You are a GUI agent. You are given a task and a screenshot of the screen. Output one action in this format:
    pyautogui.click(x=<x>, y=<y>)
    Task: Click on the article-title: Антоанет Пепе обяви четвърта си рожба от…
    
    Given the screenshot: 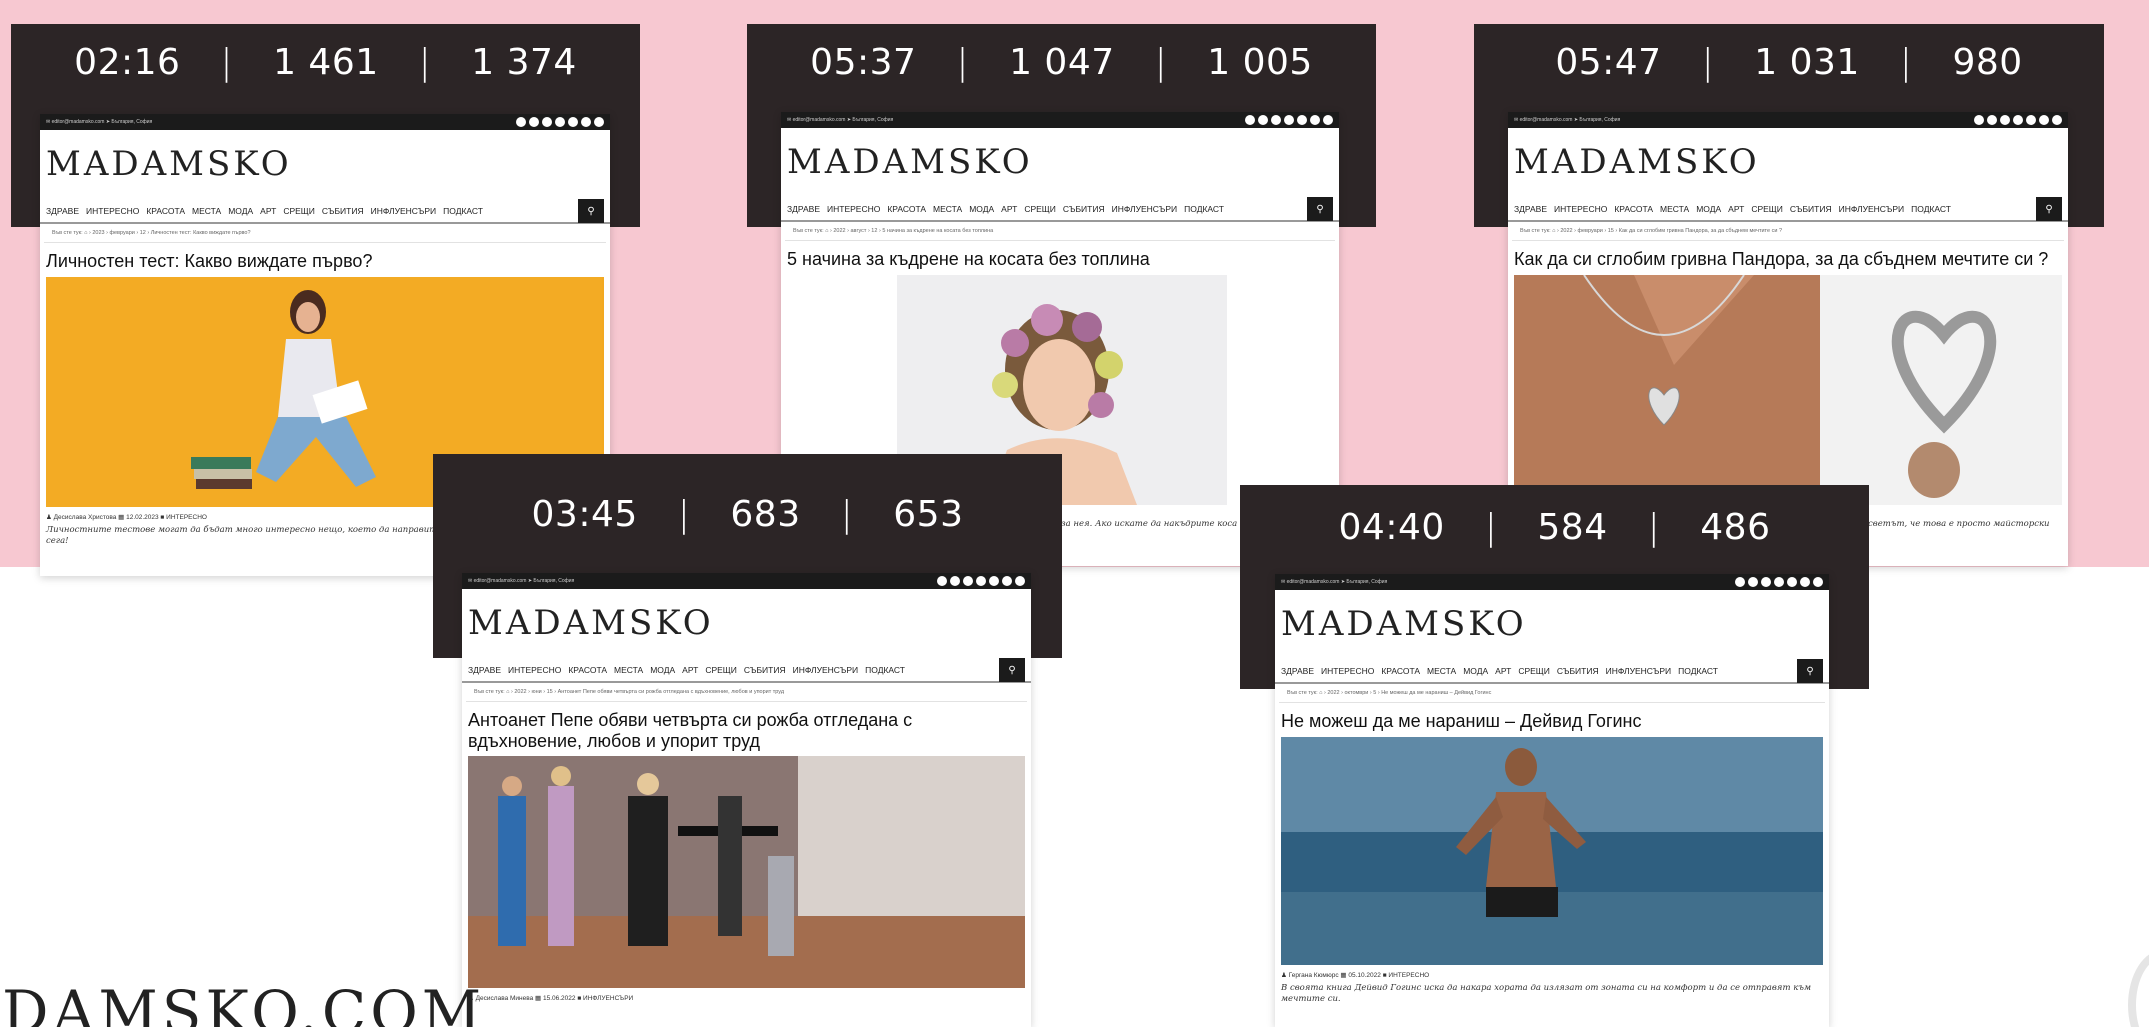 What is the action you would take?
    pyautogui.click(x=746, y=729)
    